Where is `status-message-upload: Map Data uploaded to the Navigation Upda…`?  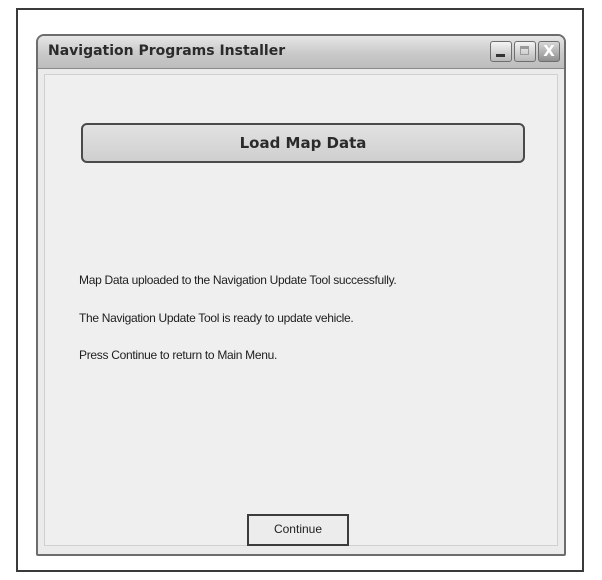 status-message-upload: Map Data uploaded to the Navigation Upda… is located at coordinates (238, 280).